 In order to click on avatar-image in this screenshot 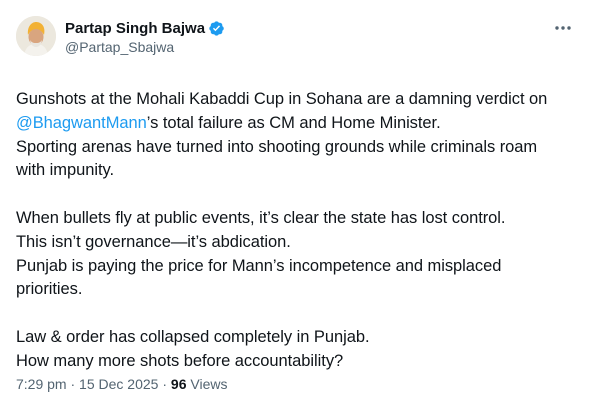, I will do `click(36, 36)`.